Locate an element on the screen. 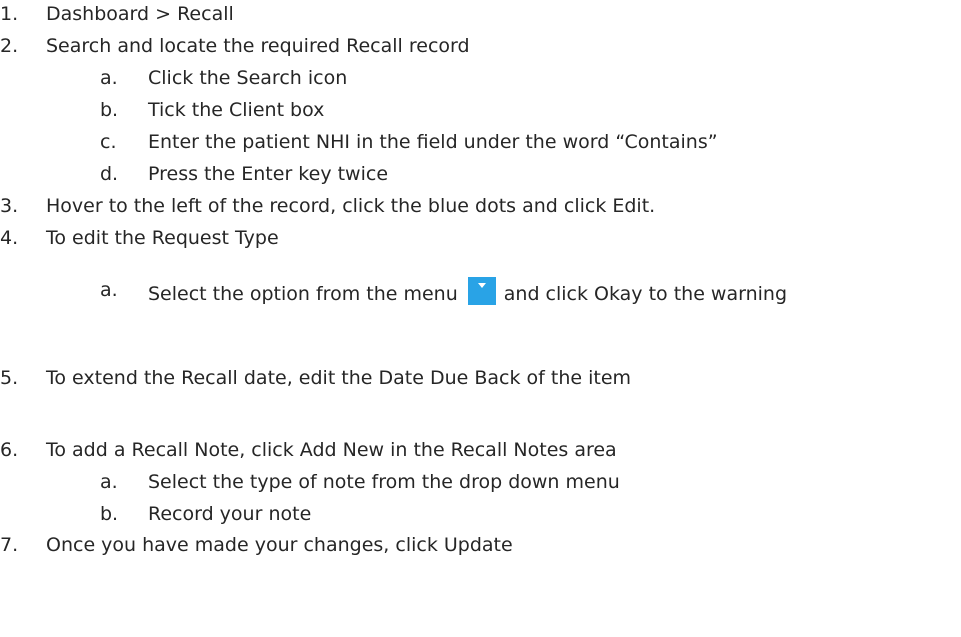  substep-text: Press the Enter key twice is located at coordinates (268, 174).